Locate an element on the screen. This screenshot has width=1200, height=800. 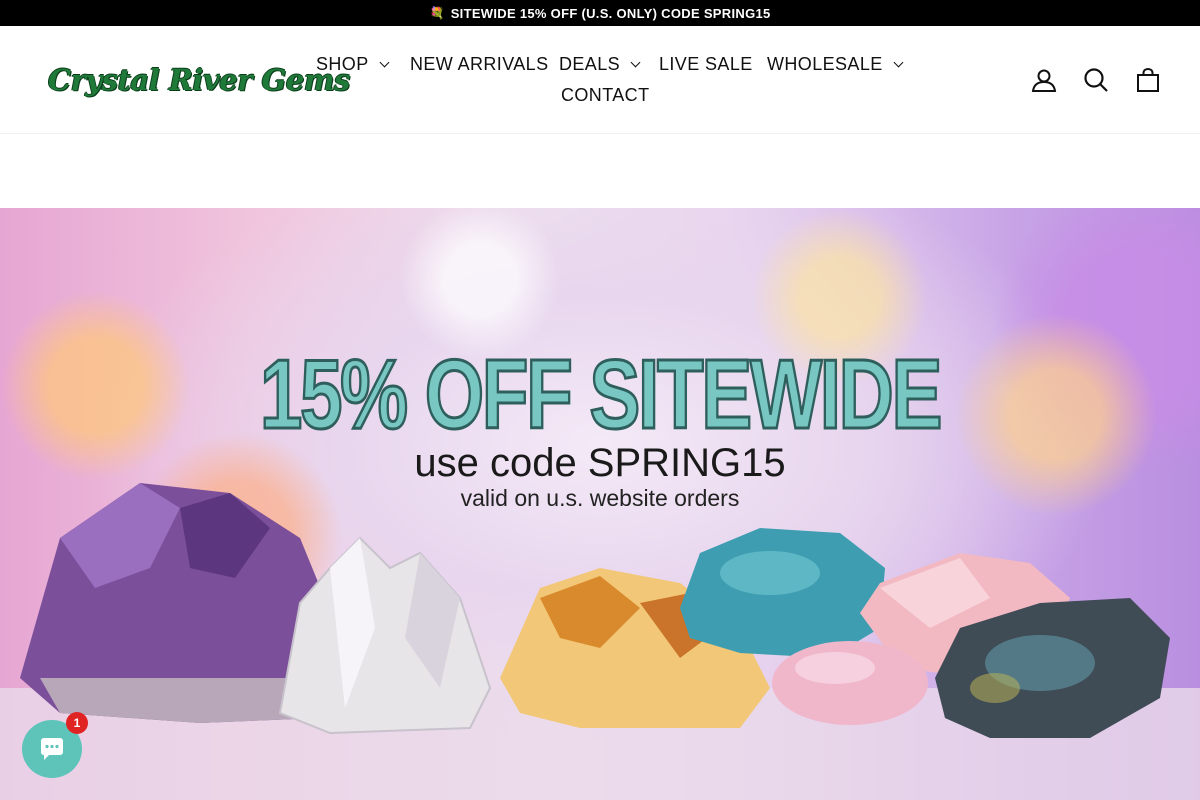
nav-wholesale: WHOLESALE is located at coordinates (835, 64).